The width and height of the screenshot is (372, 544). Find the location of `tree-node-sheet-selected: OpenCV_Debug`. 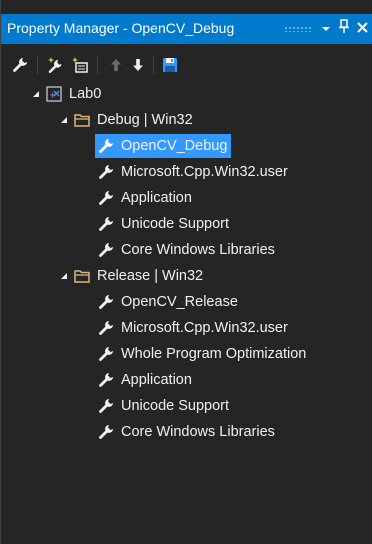

tree-node-sheet-selected: OpenCV_Debug is located at coordinates (163, 146).